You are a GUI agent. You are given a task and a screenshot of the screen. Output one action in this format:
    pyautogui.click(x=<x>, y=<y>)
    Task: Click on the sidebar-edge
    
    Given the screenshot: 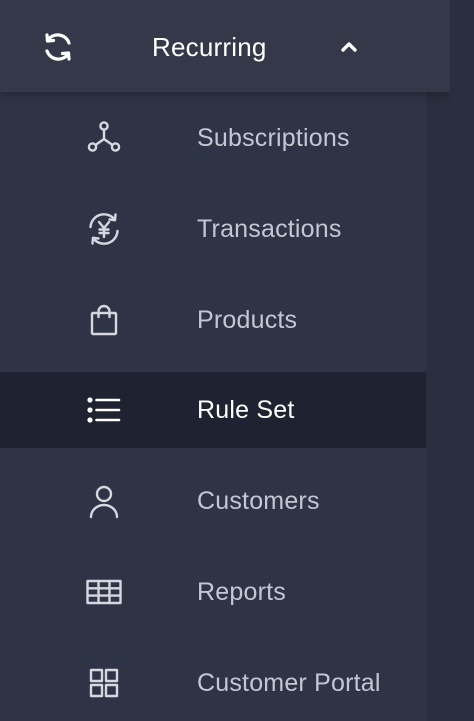 What is the action you would take?
    pyautogui.click(x=438, y=360)
    